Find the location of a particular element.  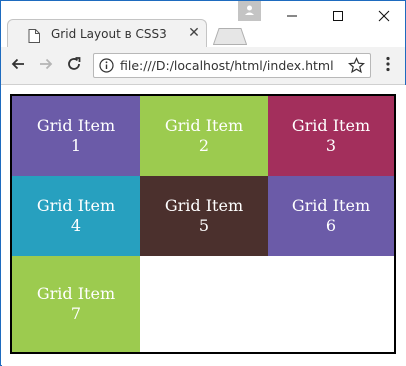

grid-item-3: Grid Item 3 is located at coordinates (331, 136).